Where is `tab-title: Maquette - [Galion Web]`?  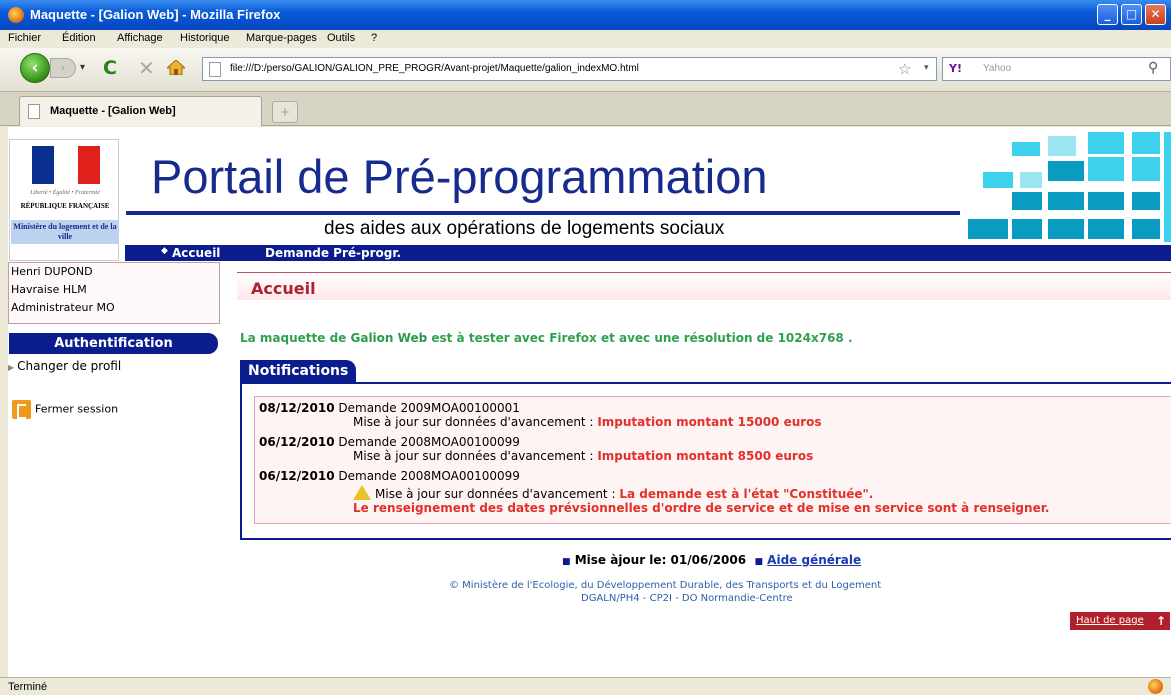 tab-title: Maquette - [Galion Web] is located at coordinates (113, 111).